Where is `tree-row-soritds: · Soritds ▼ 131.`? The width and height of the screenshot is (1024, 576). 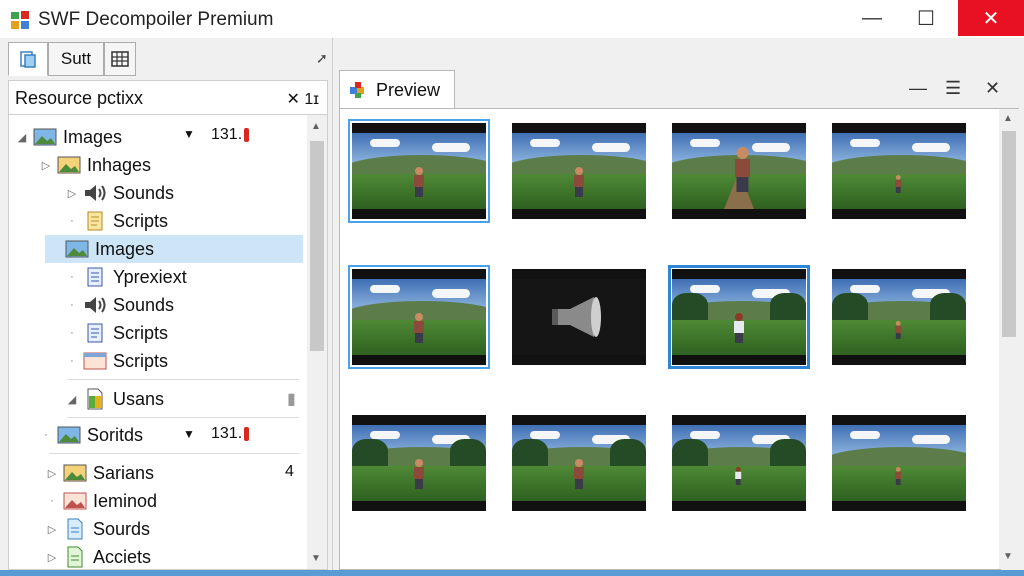
tree-row-soritds: · Soritds ▼ 131. is located at coordinates (172, 435).